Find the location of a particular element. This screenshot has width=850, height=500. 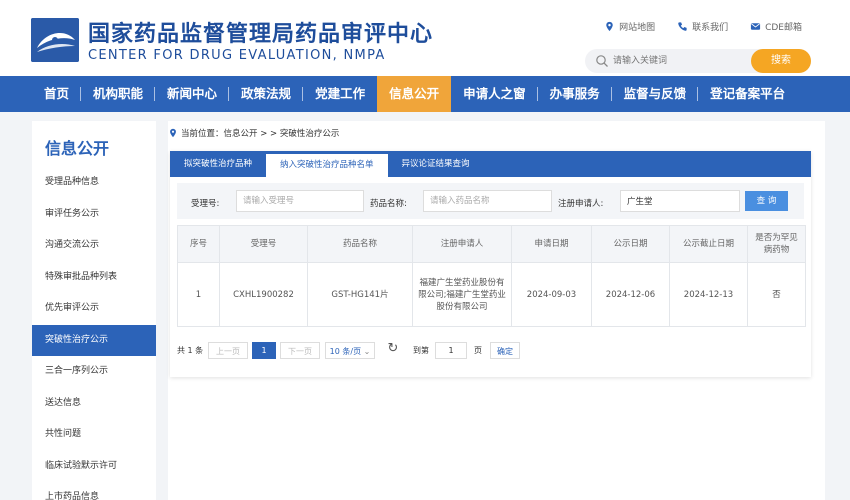

site-title-en: CENTER FOR DRUG EVALUATION, NMPA is located at coordinates (237, 55).